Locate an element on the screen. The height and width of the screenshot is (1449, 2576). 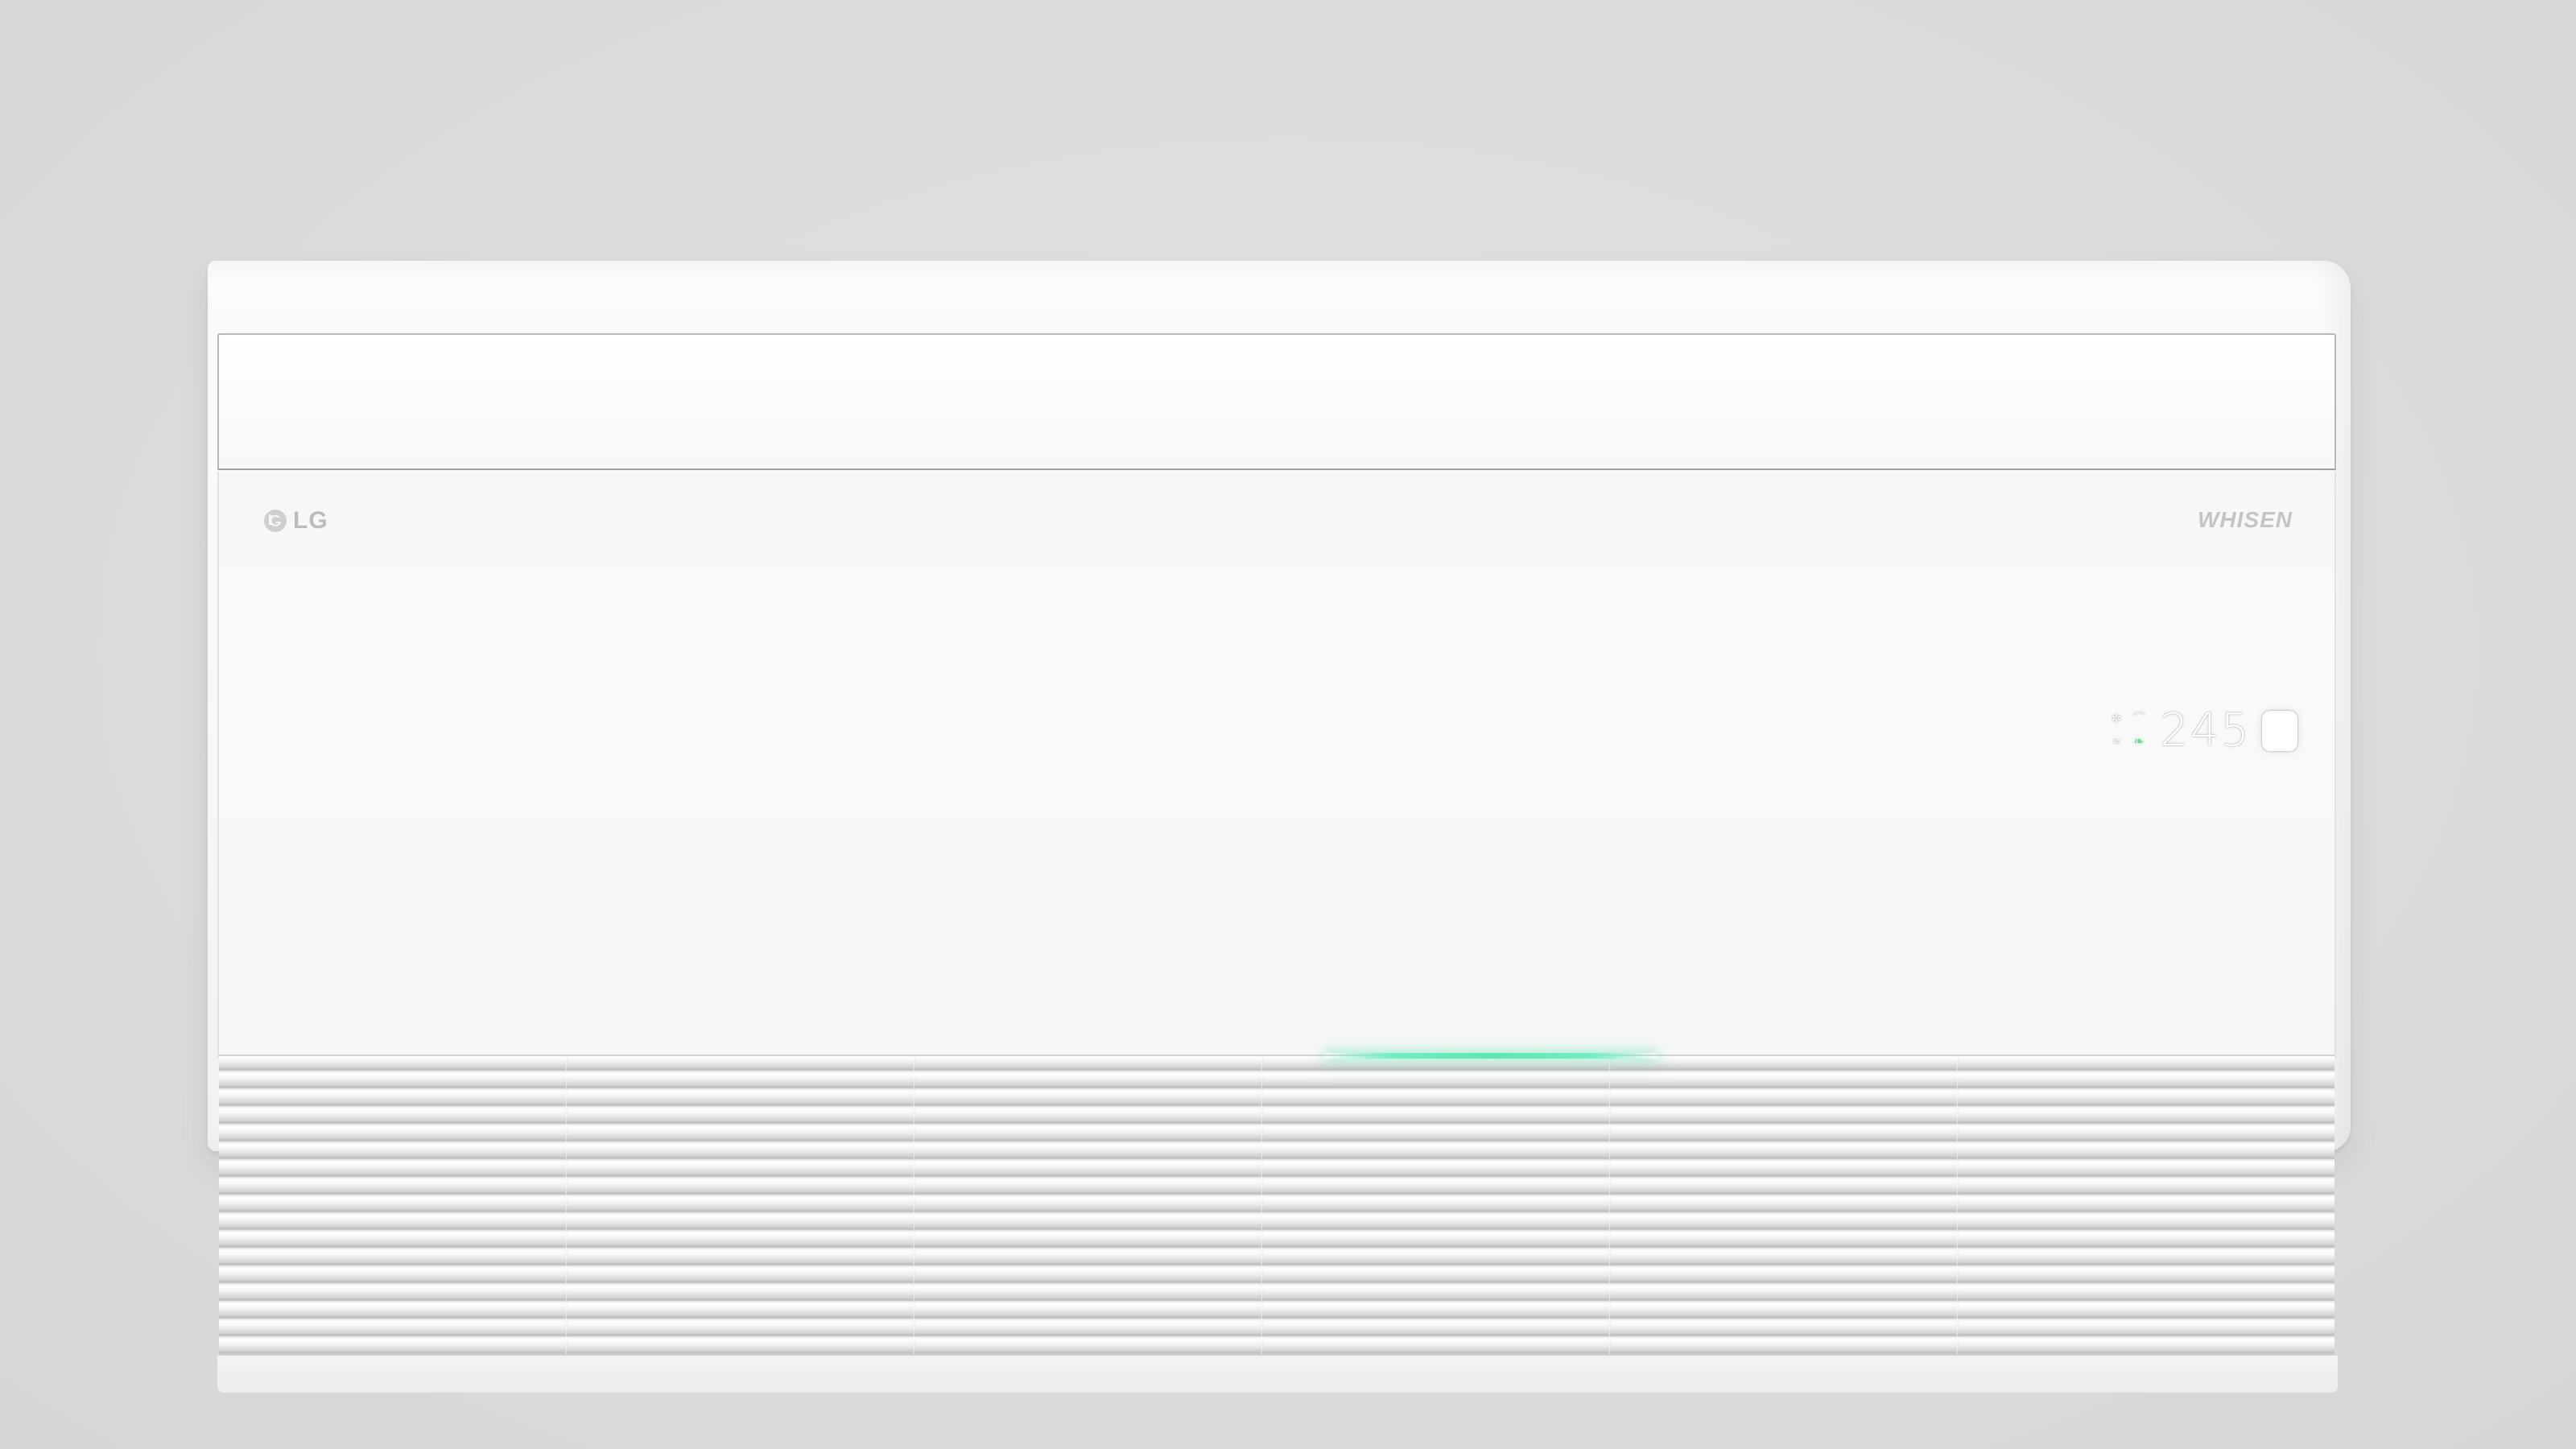
top-panel is located at coordinates (1276, 401).